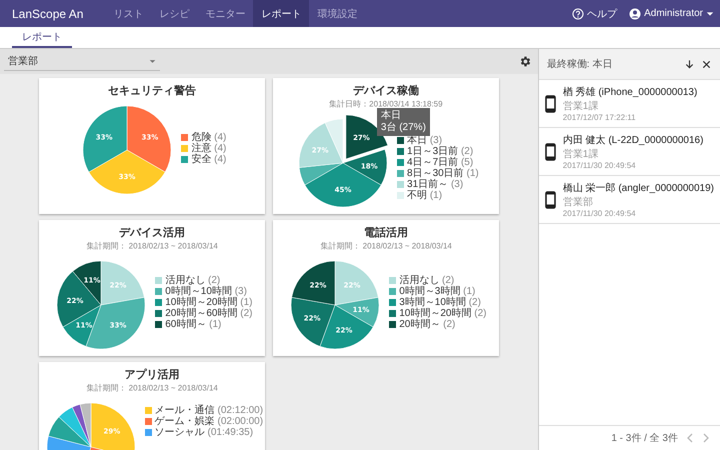  Describe the element at coordinates (152, 375) in the screenshot. I see `card-title: アプリ活用` at that location.